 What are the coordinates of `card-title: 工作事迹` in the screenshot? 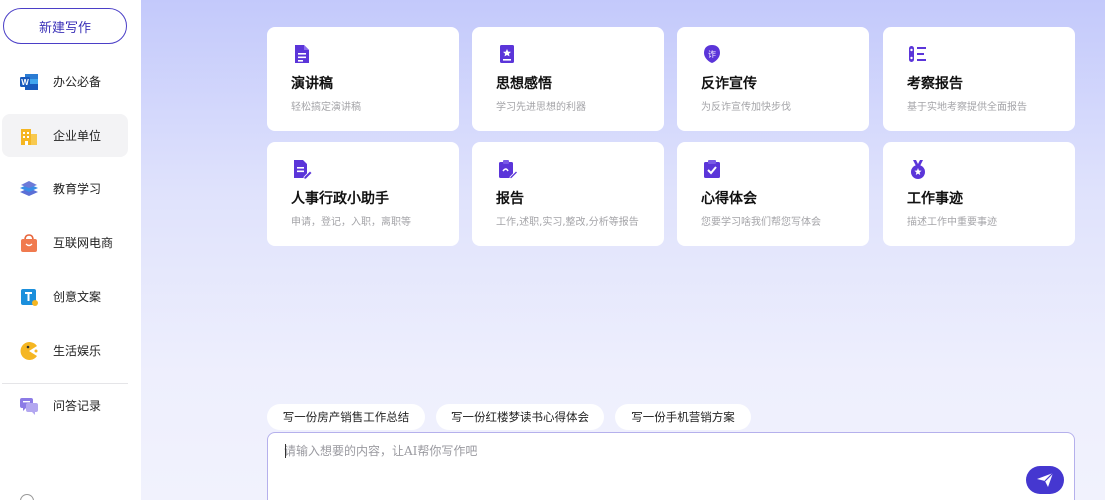 It's located at (935, 199).